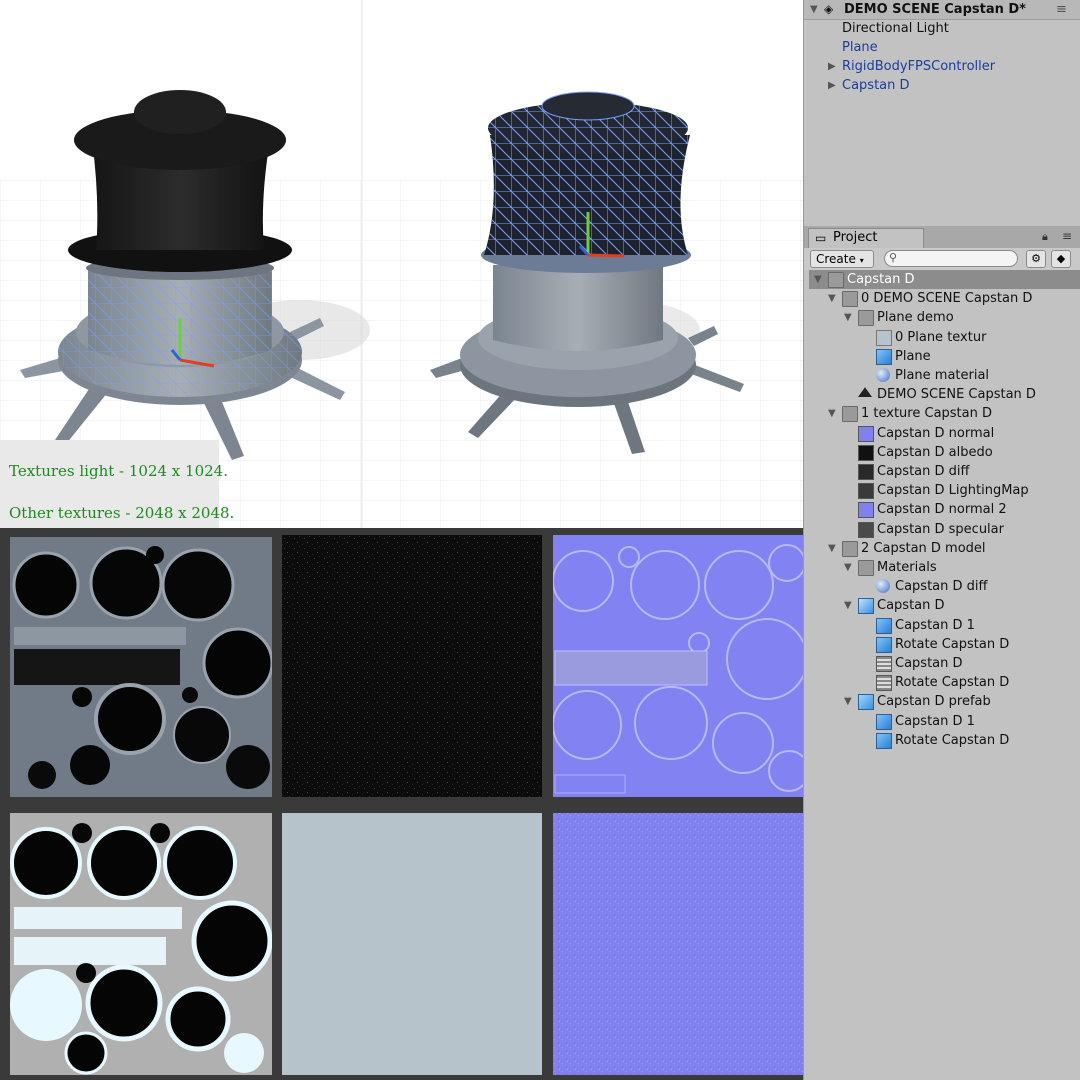 The image size is (1080, 1080). I want to click on texture-albedo-tile, so click(412, 666).